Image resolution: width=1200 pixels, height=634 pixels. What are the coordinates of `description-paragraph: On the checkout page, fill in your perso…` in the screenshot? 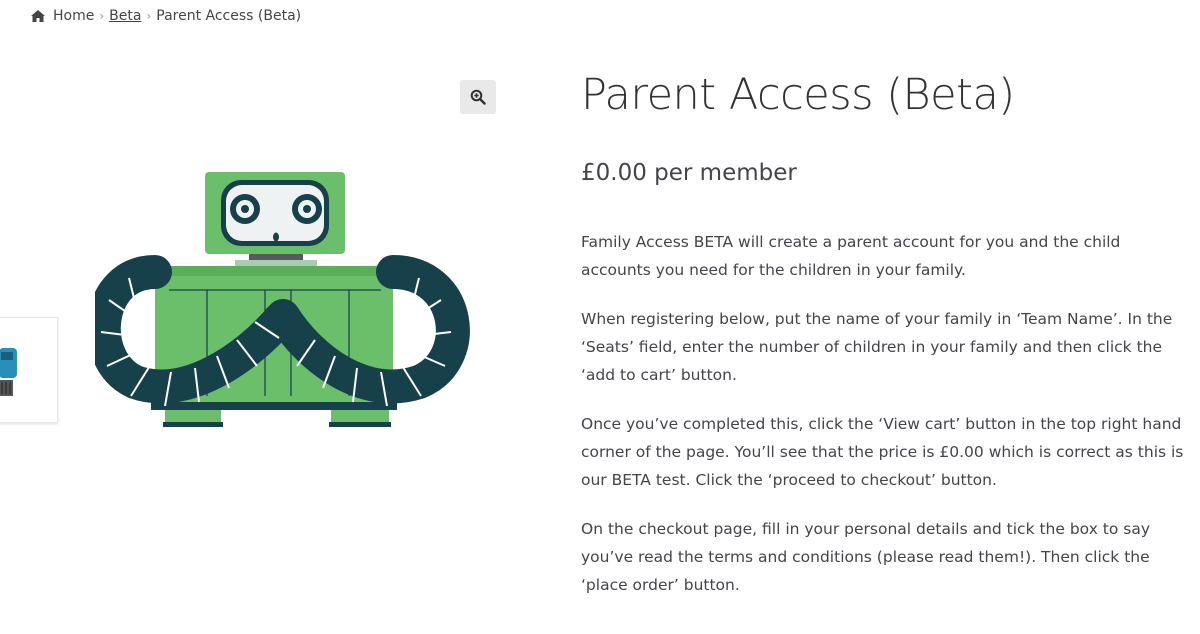 It's located at (866, 557).